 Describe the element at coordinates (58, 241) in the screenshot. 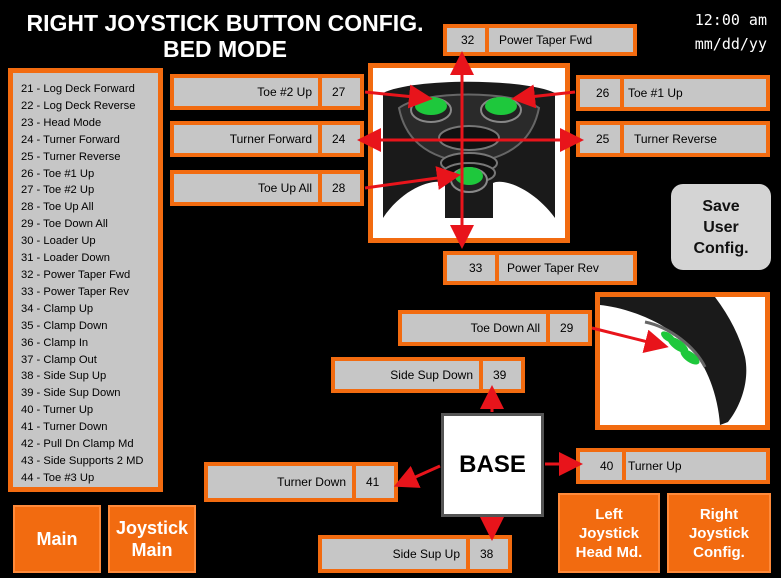

I see `legend-item: 30 - Loader Up` at that location.